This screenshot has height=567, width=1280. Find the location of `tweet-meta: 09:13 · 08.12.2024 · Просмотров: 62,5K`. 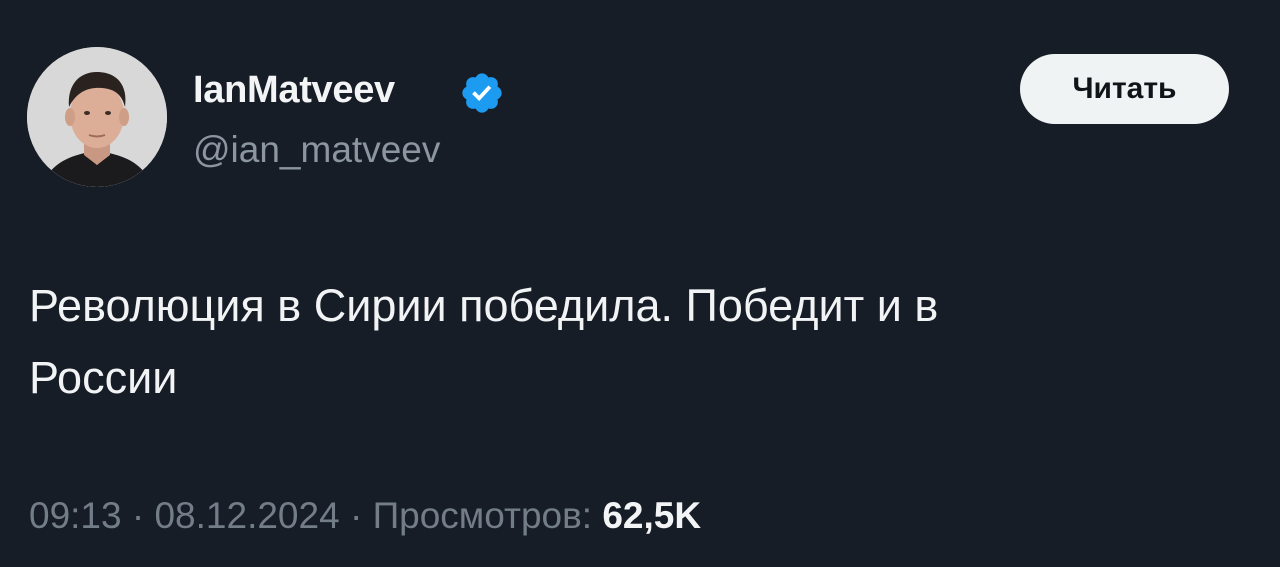

tweet-meta: 09:13 · 08.12.2024 · Просмотров: 62,5K is located at coordinates (365, 516).